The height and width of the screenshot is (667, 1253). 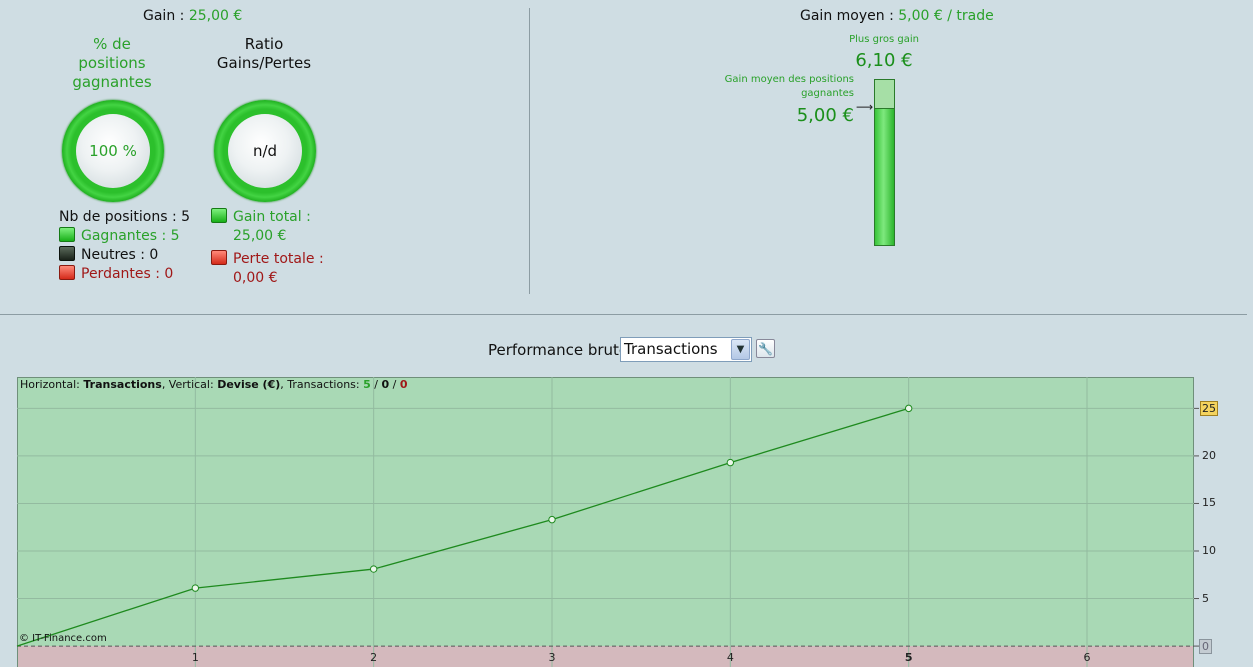 What do you see at coordinates (1209, 455) in the screenshot?
I see `y-tick-label: 20` at bounding box center [1209, 455].